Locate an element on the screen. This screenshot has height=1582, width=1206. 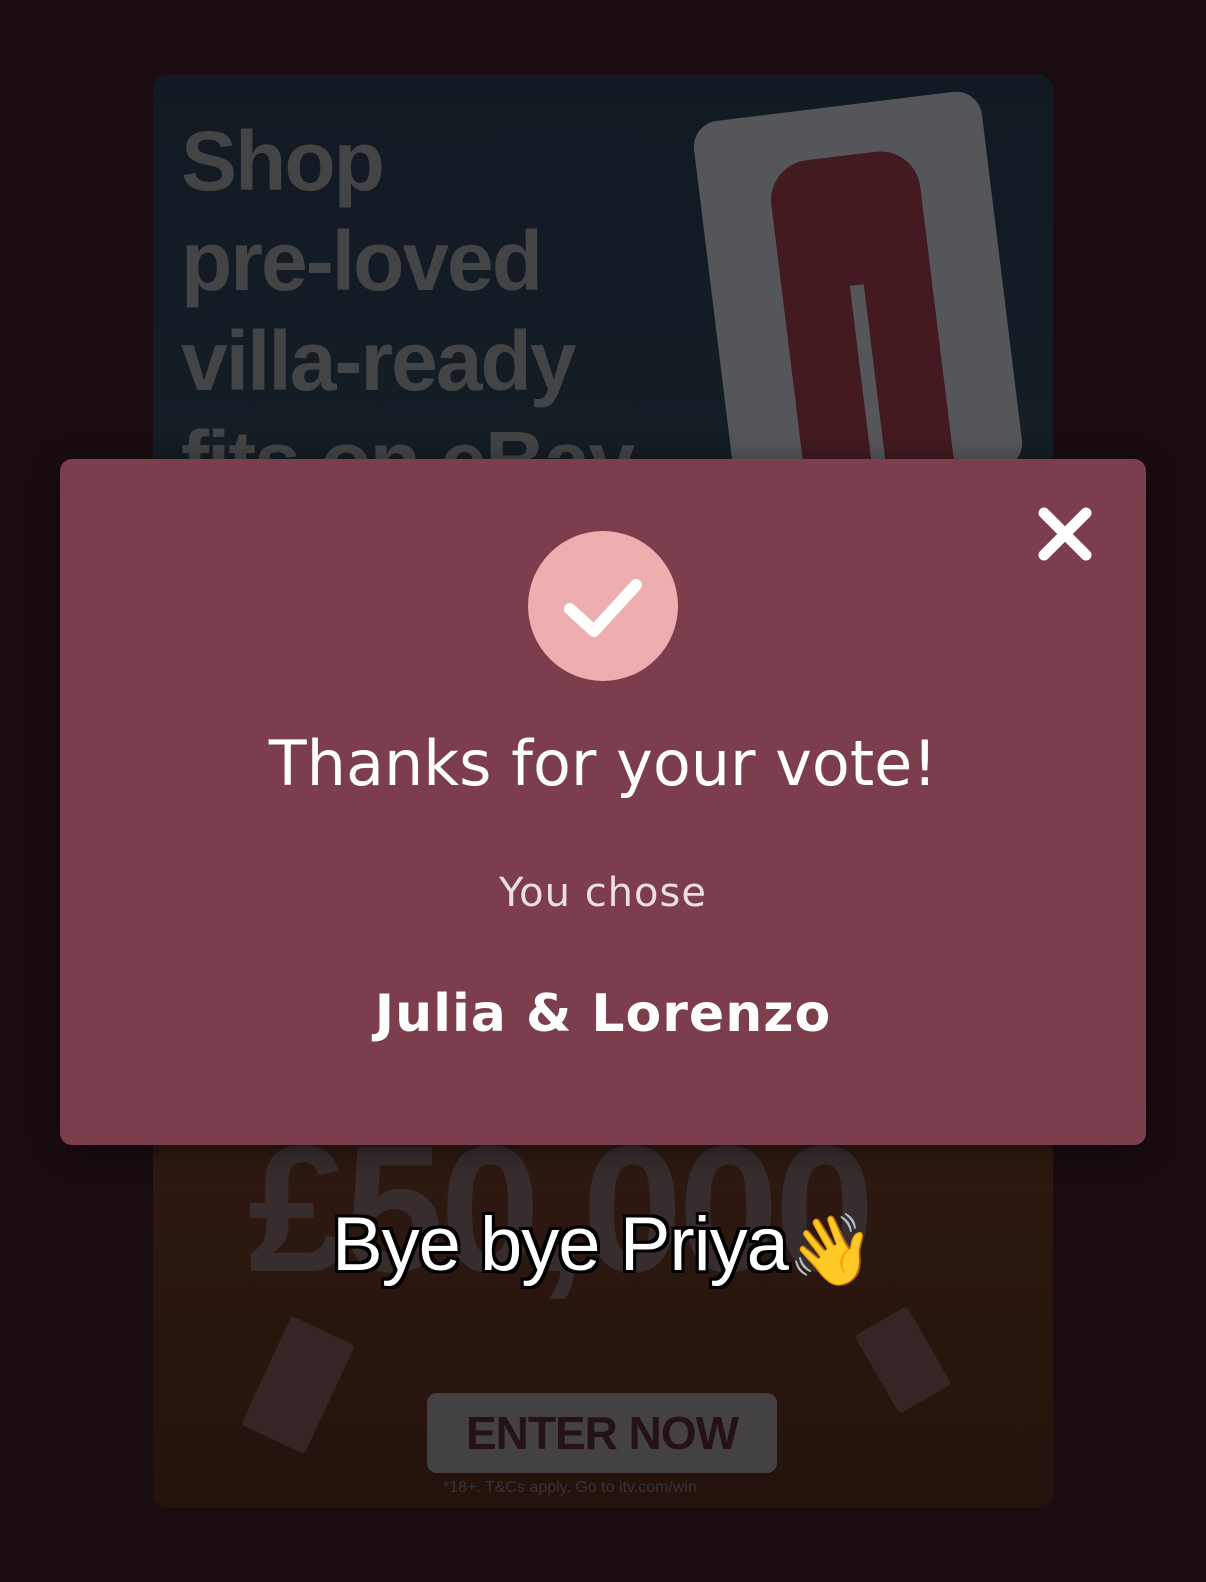
close-button is located at coordinates (1065, 534).